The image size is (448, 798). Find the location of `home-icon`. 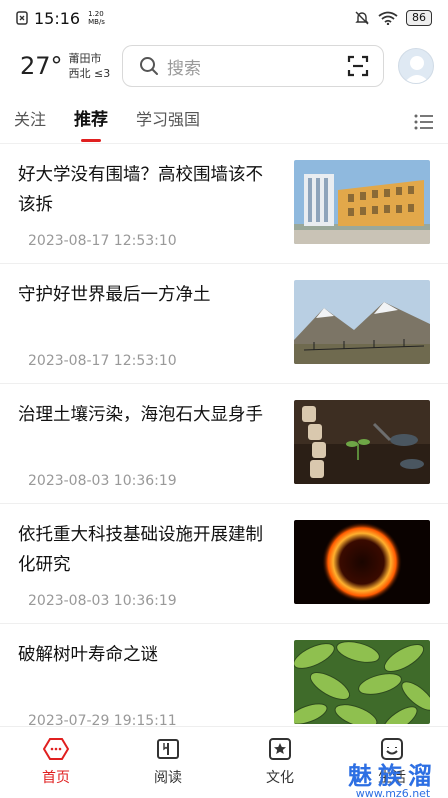

home-icon is located at coordinates (56, 749).